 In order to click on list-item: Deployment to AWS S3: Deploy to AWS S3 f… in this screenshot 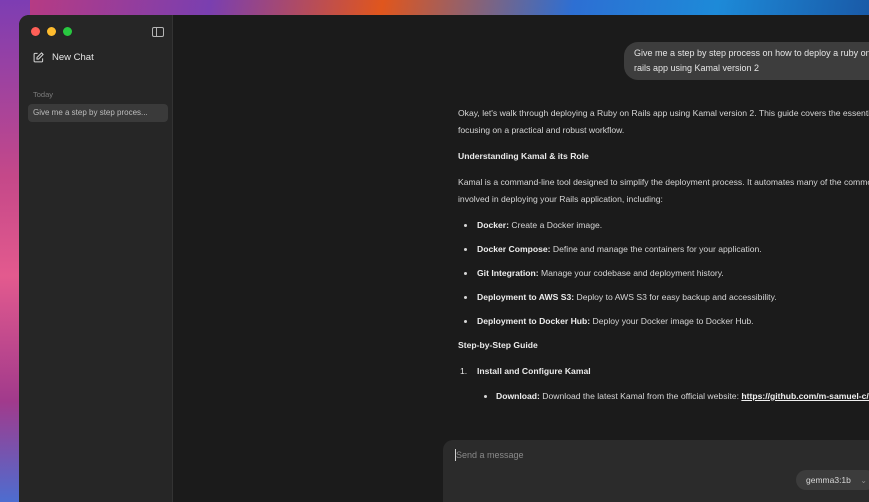, I will do `click(663, 297)`.